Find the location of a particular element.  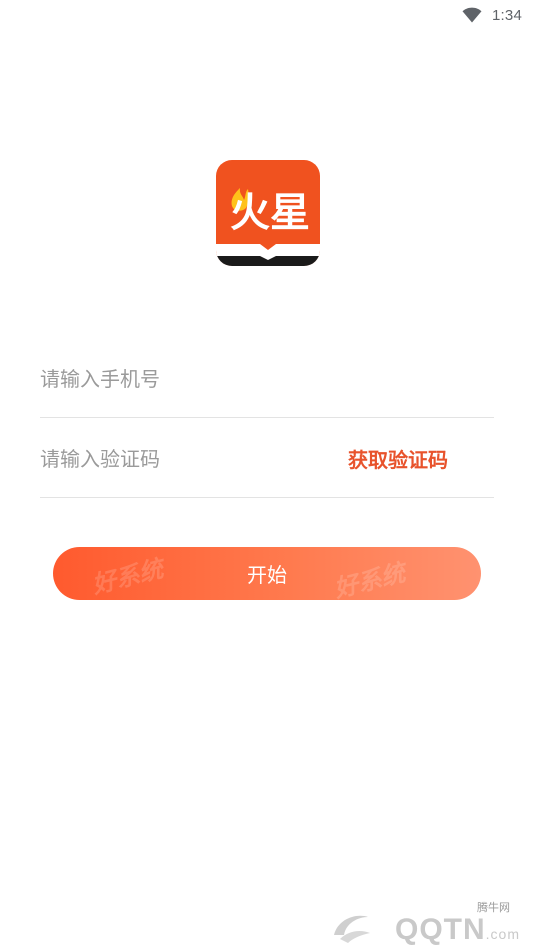

code-field-row: 获取验证码 is located at coordinates (267, 459).